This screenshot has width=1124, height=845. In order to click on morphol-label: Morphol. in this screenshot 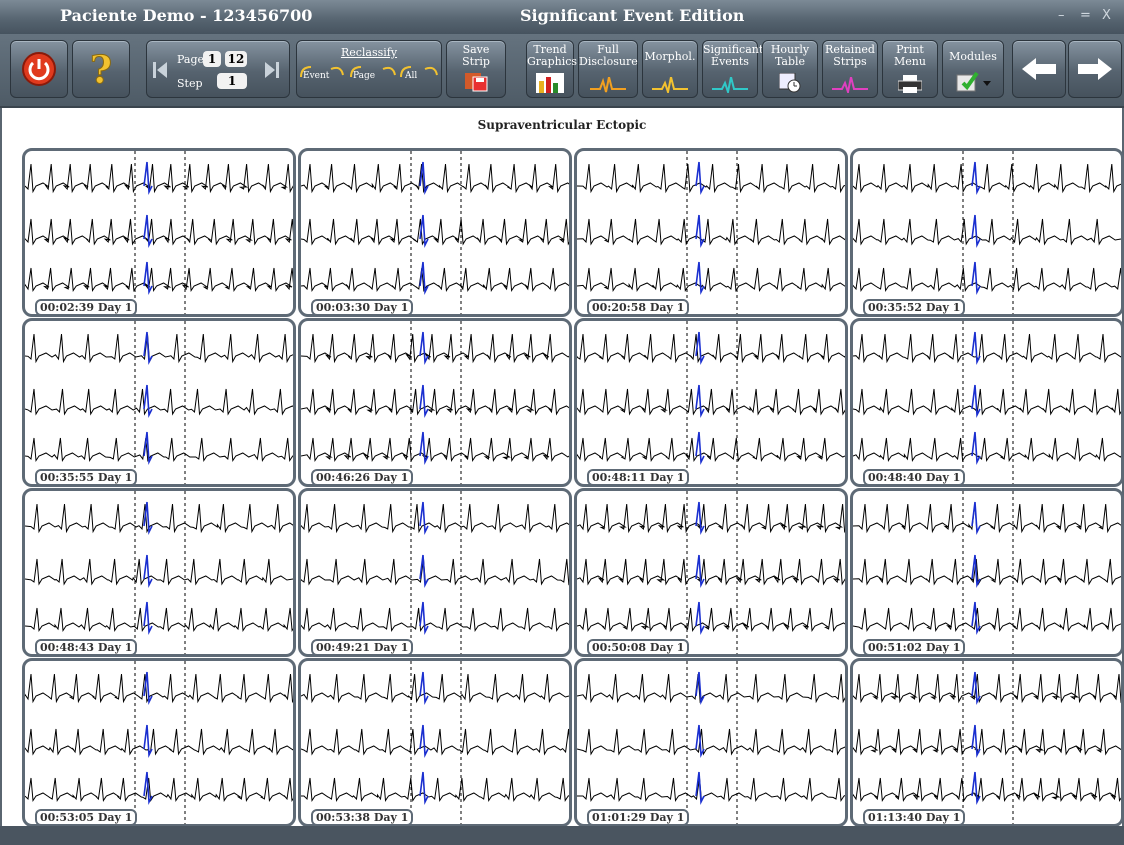, I will do `click(670, 56)`.